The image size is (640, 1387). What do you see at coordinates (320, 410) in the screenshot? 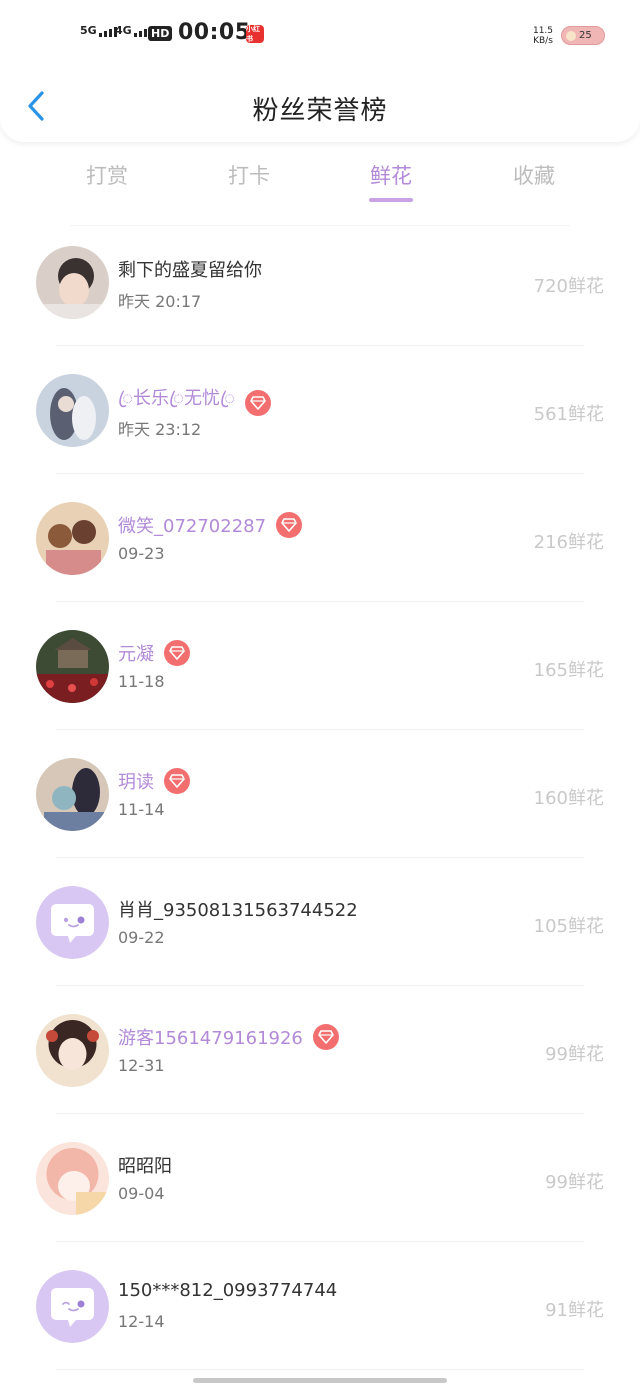
I see `list-item: ꦿ长乐ꦿ无忧ꦿ 昨天 23:12 561鲜花` at bounding box center [320, 410].